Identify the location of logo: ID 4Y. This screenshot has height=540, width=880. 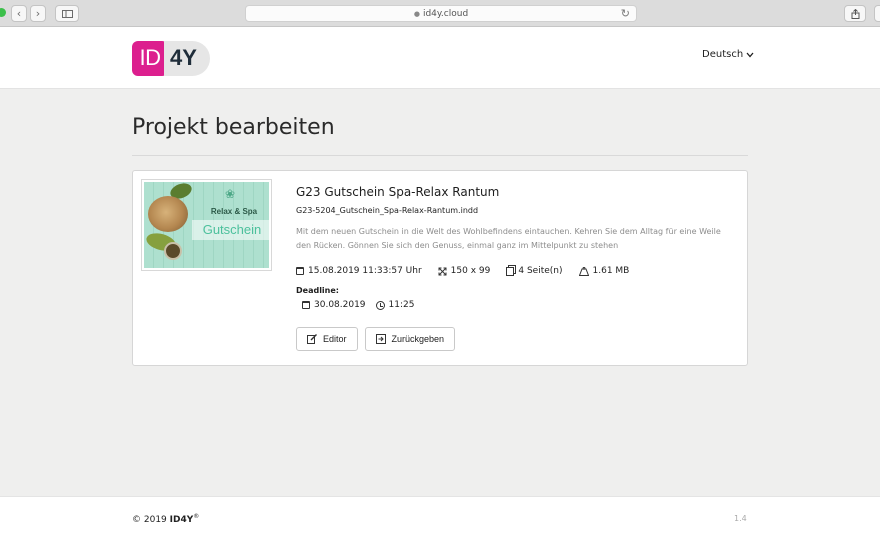
(171, 58).